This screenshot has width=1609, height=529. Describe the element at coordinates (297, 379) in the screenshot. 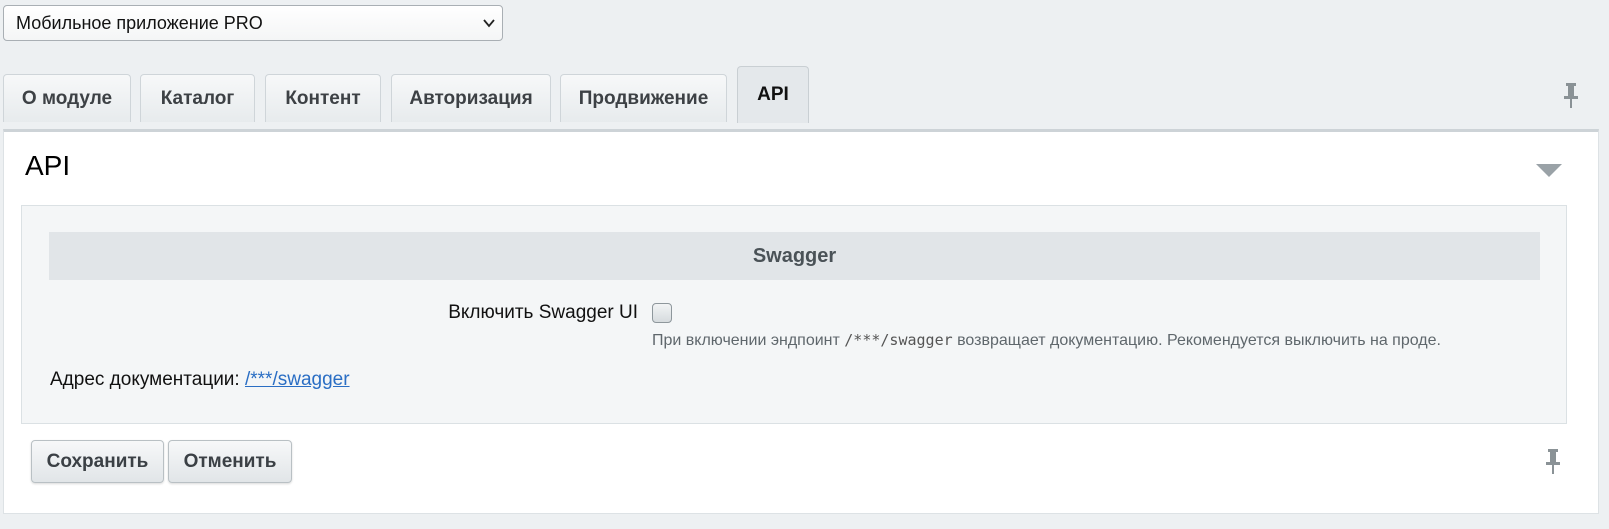

I see `docs-link: /***/swagger` at that location.